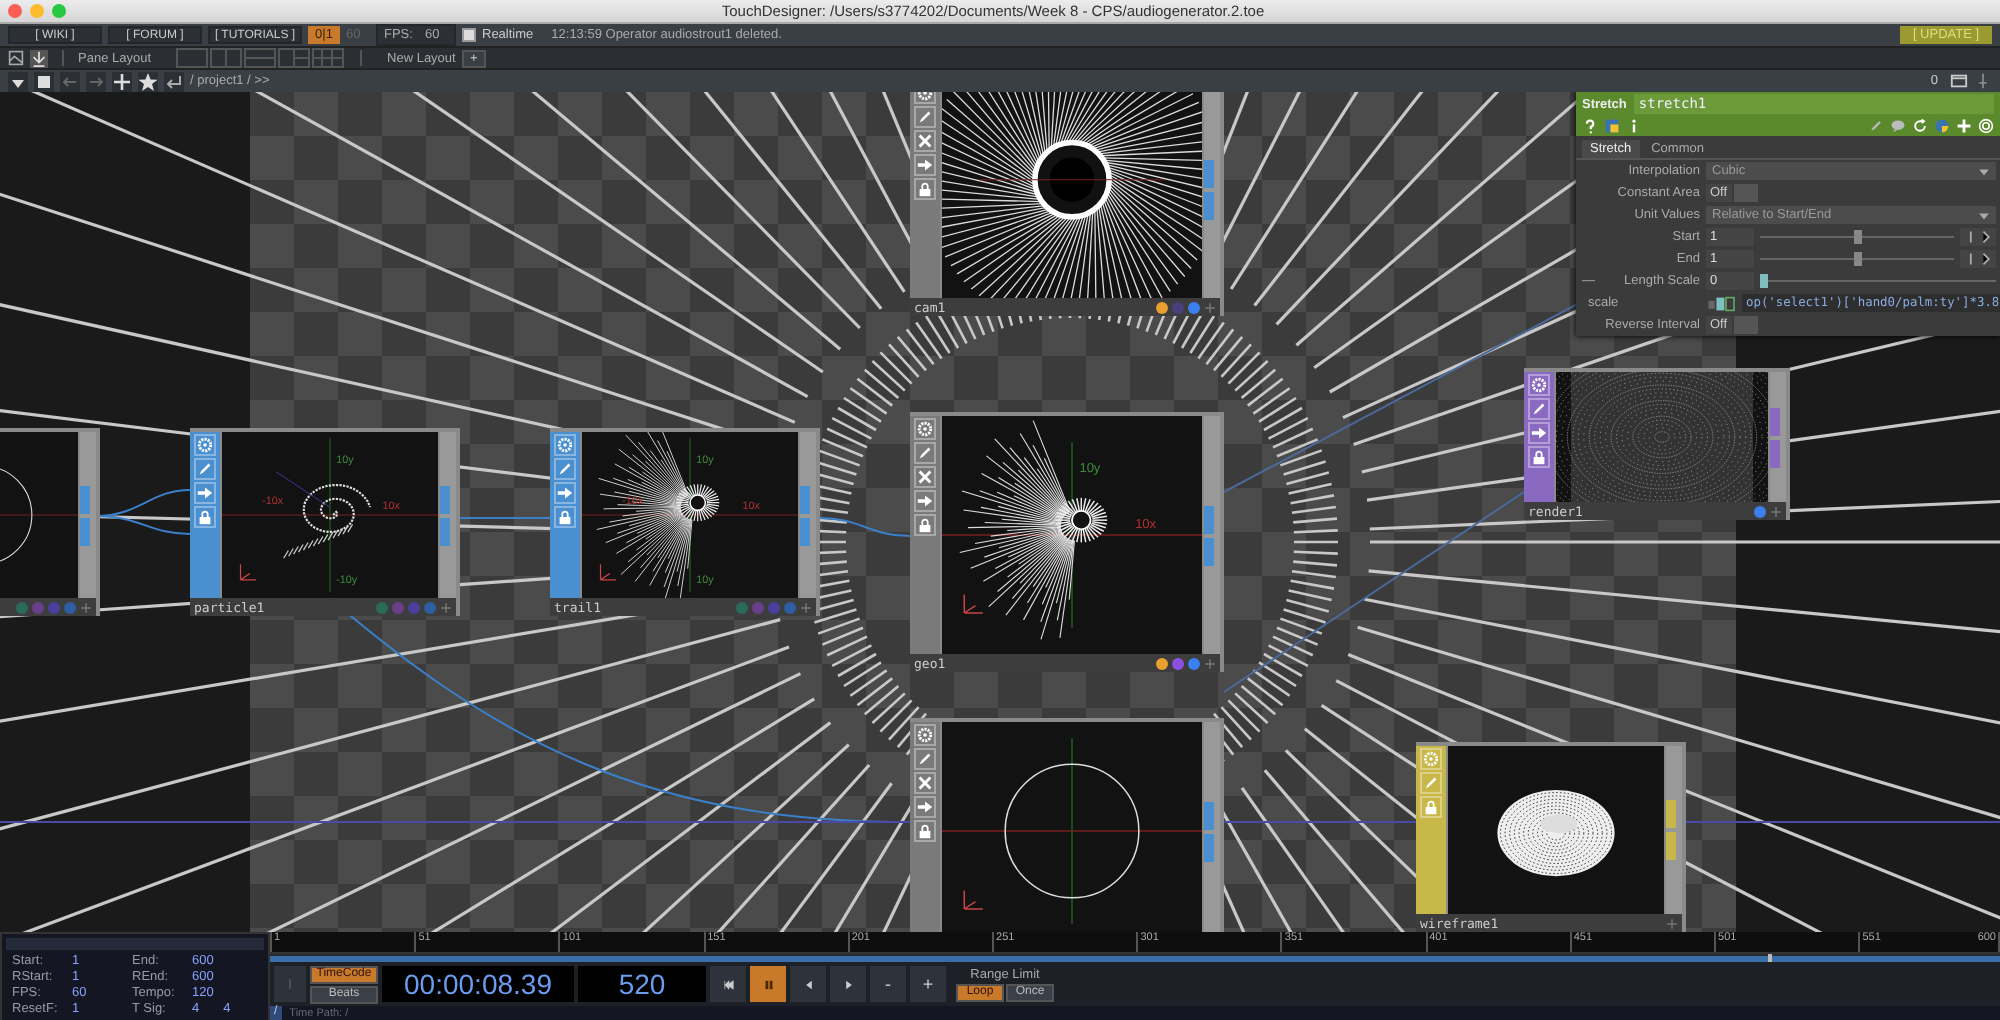 The width and height of the screenshot is (2000, 1020). What do you see at coordinates (1612, 126) in the screenshot?
I see `python-help-icon` at bounding box center [1612, 126].